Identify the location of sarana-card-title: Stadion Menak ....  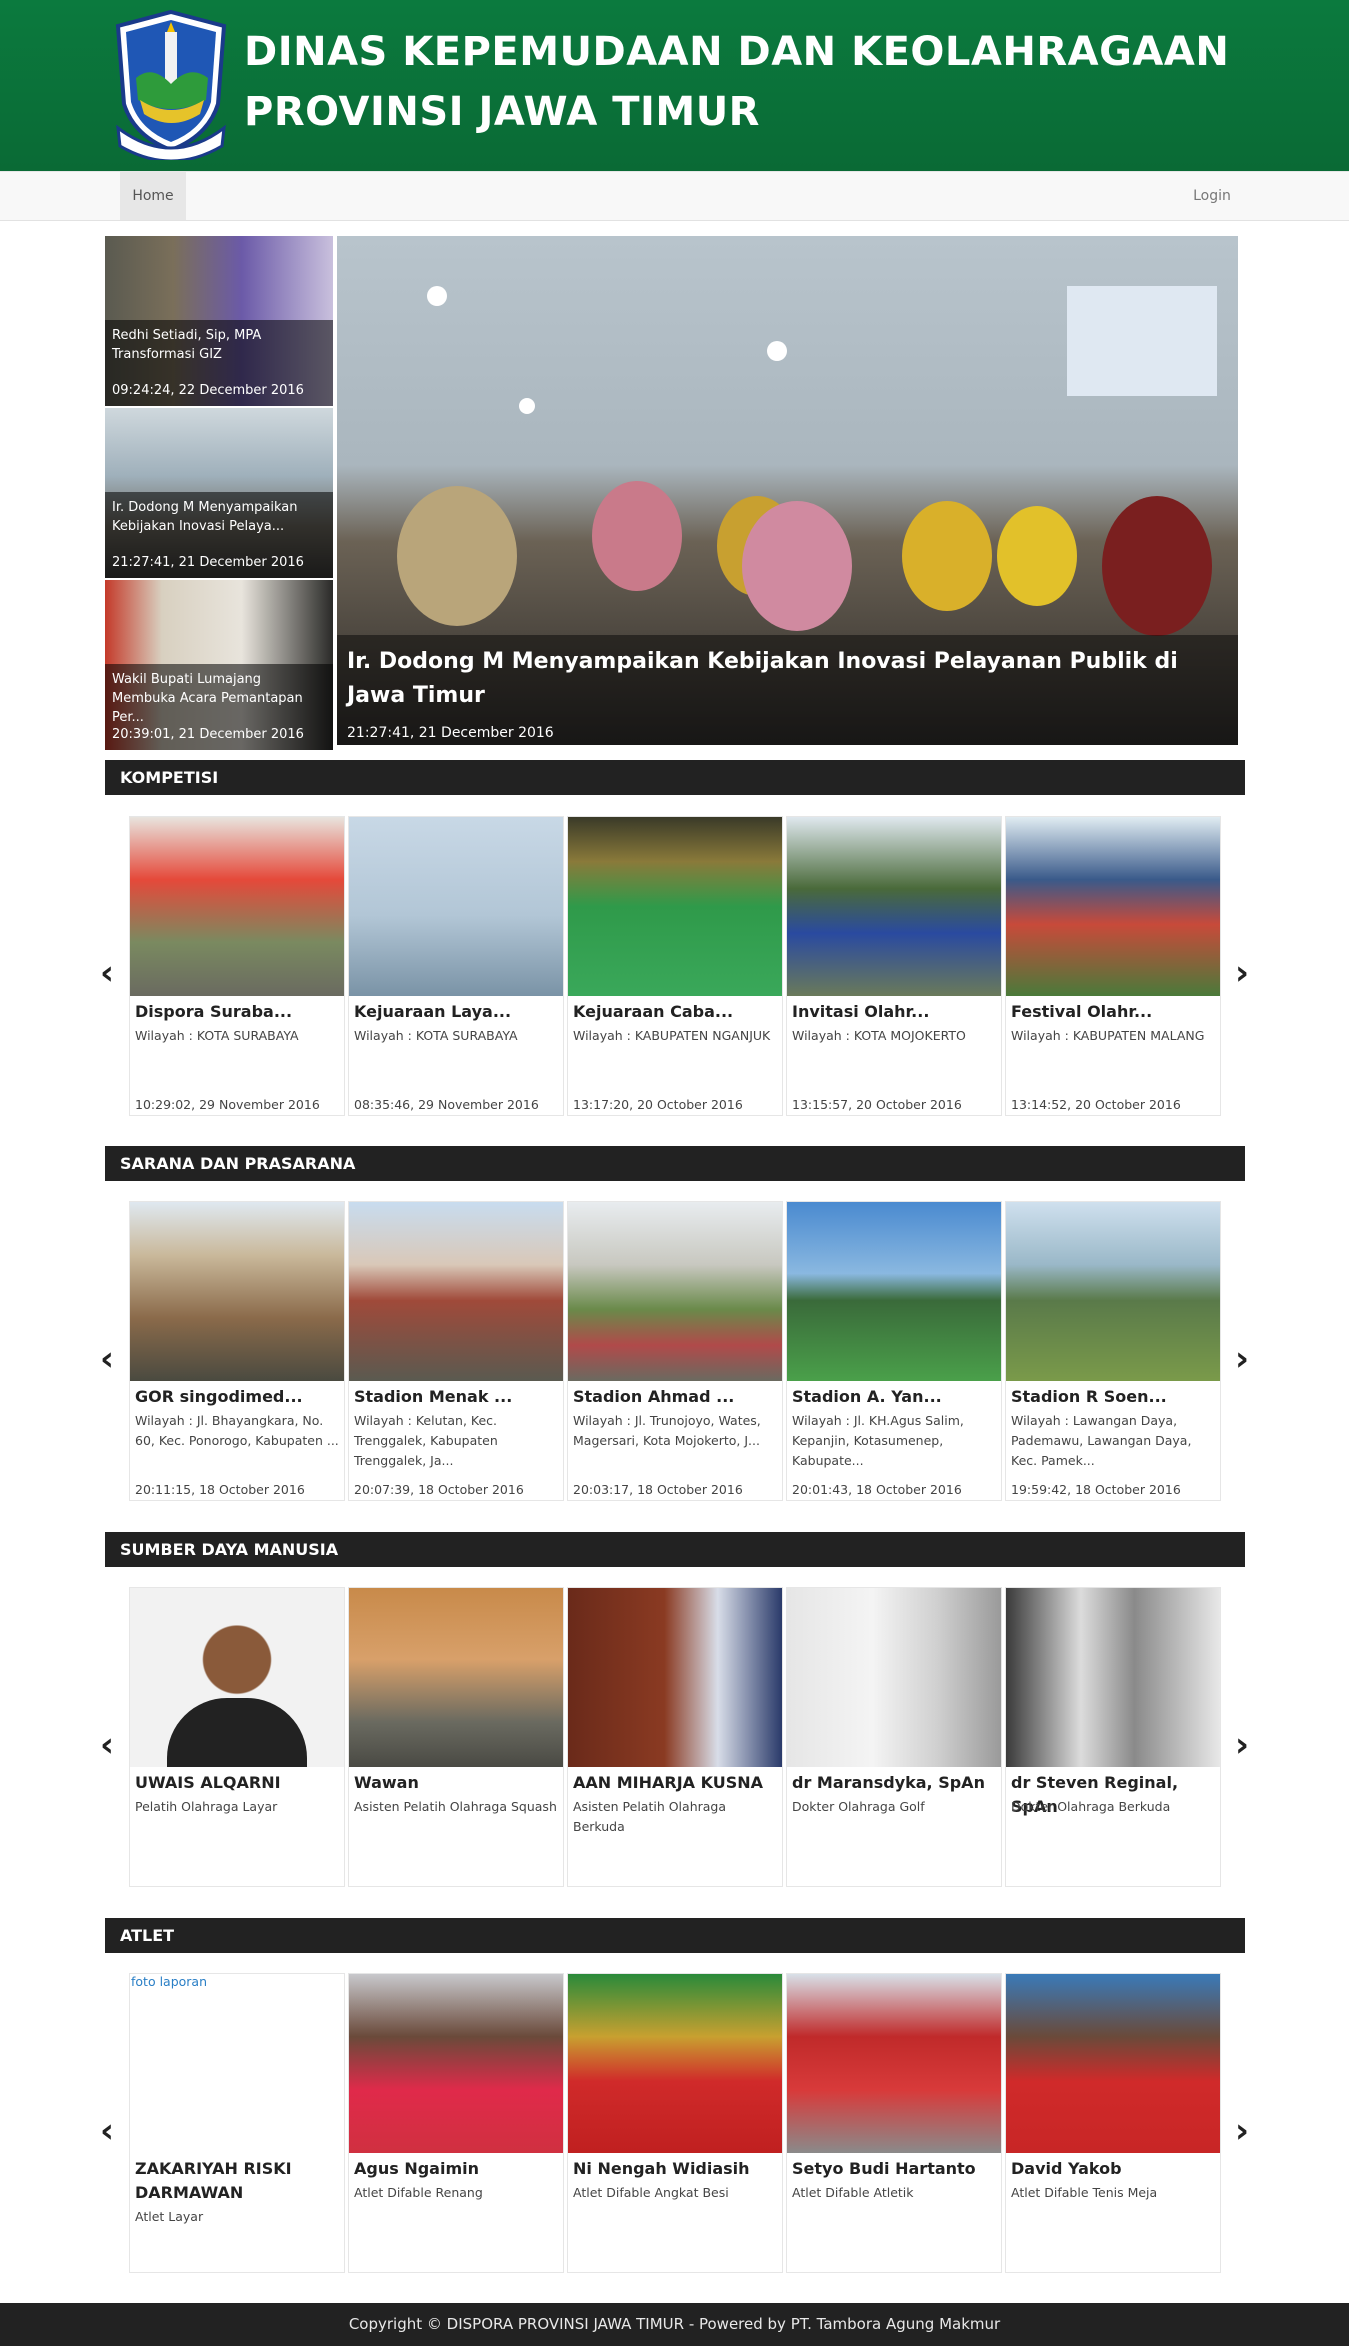
(456, 1397).